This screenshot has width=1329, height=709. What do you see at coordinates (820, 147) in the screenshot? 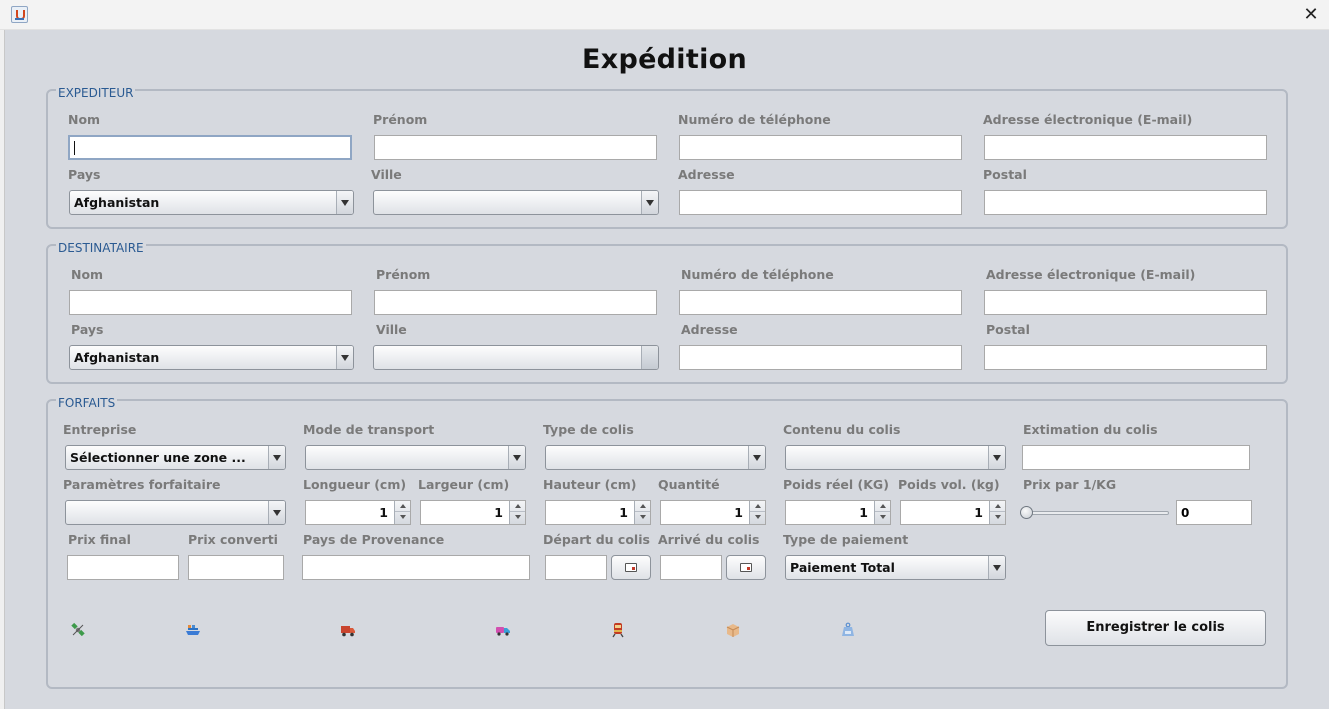
I see `exp-tel-field` at bounding box center [820, 147].